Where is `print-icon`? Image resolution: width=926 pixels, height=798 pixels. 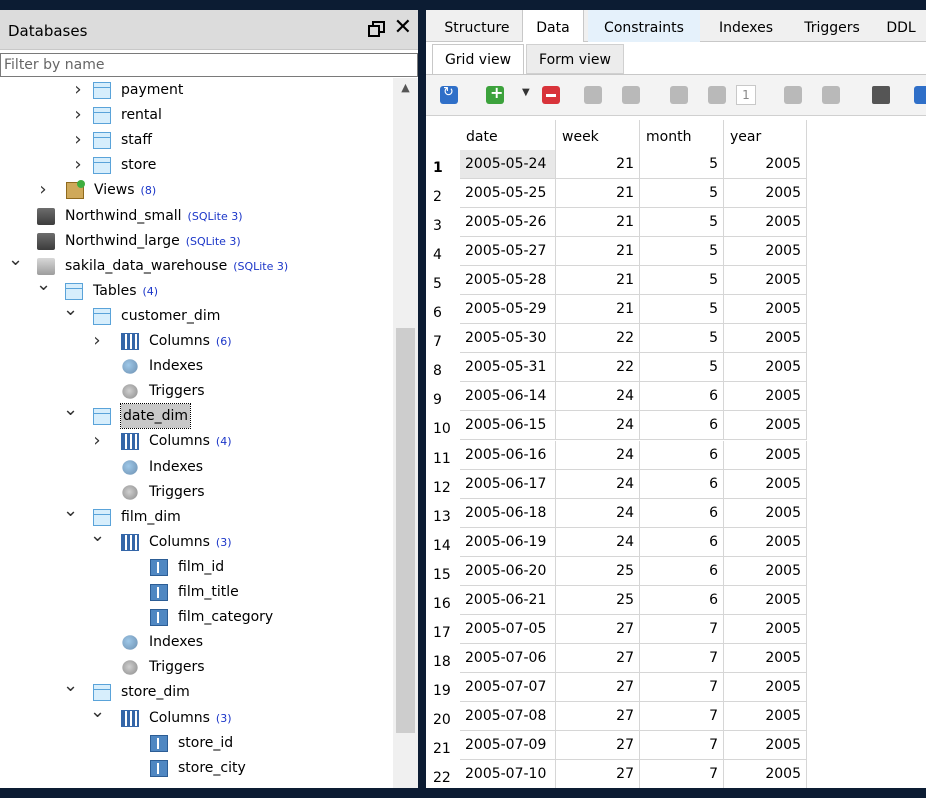 print-icon is located at coordinates (881, 95).